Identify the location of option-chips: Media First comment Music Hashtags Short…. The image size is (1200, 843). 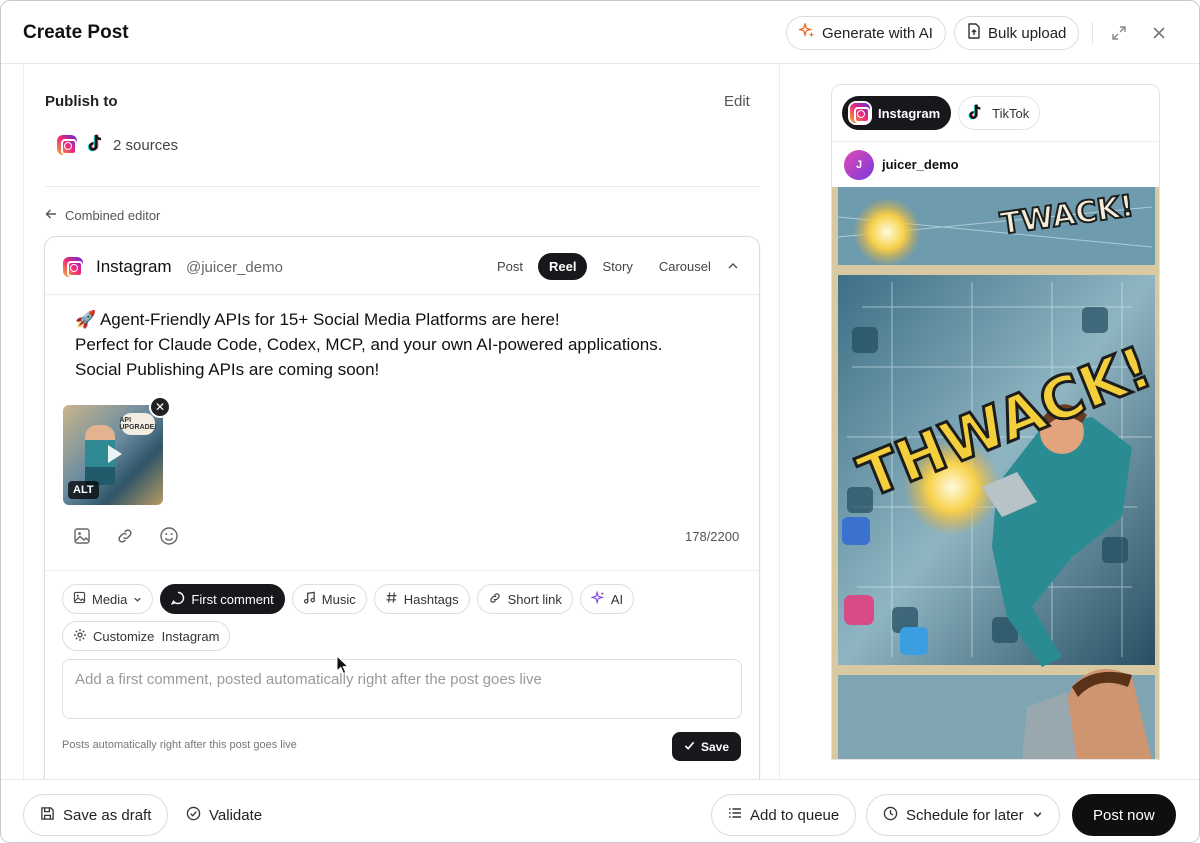
(407, 617).